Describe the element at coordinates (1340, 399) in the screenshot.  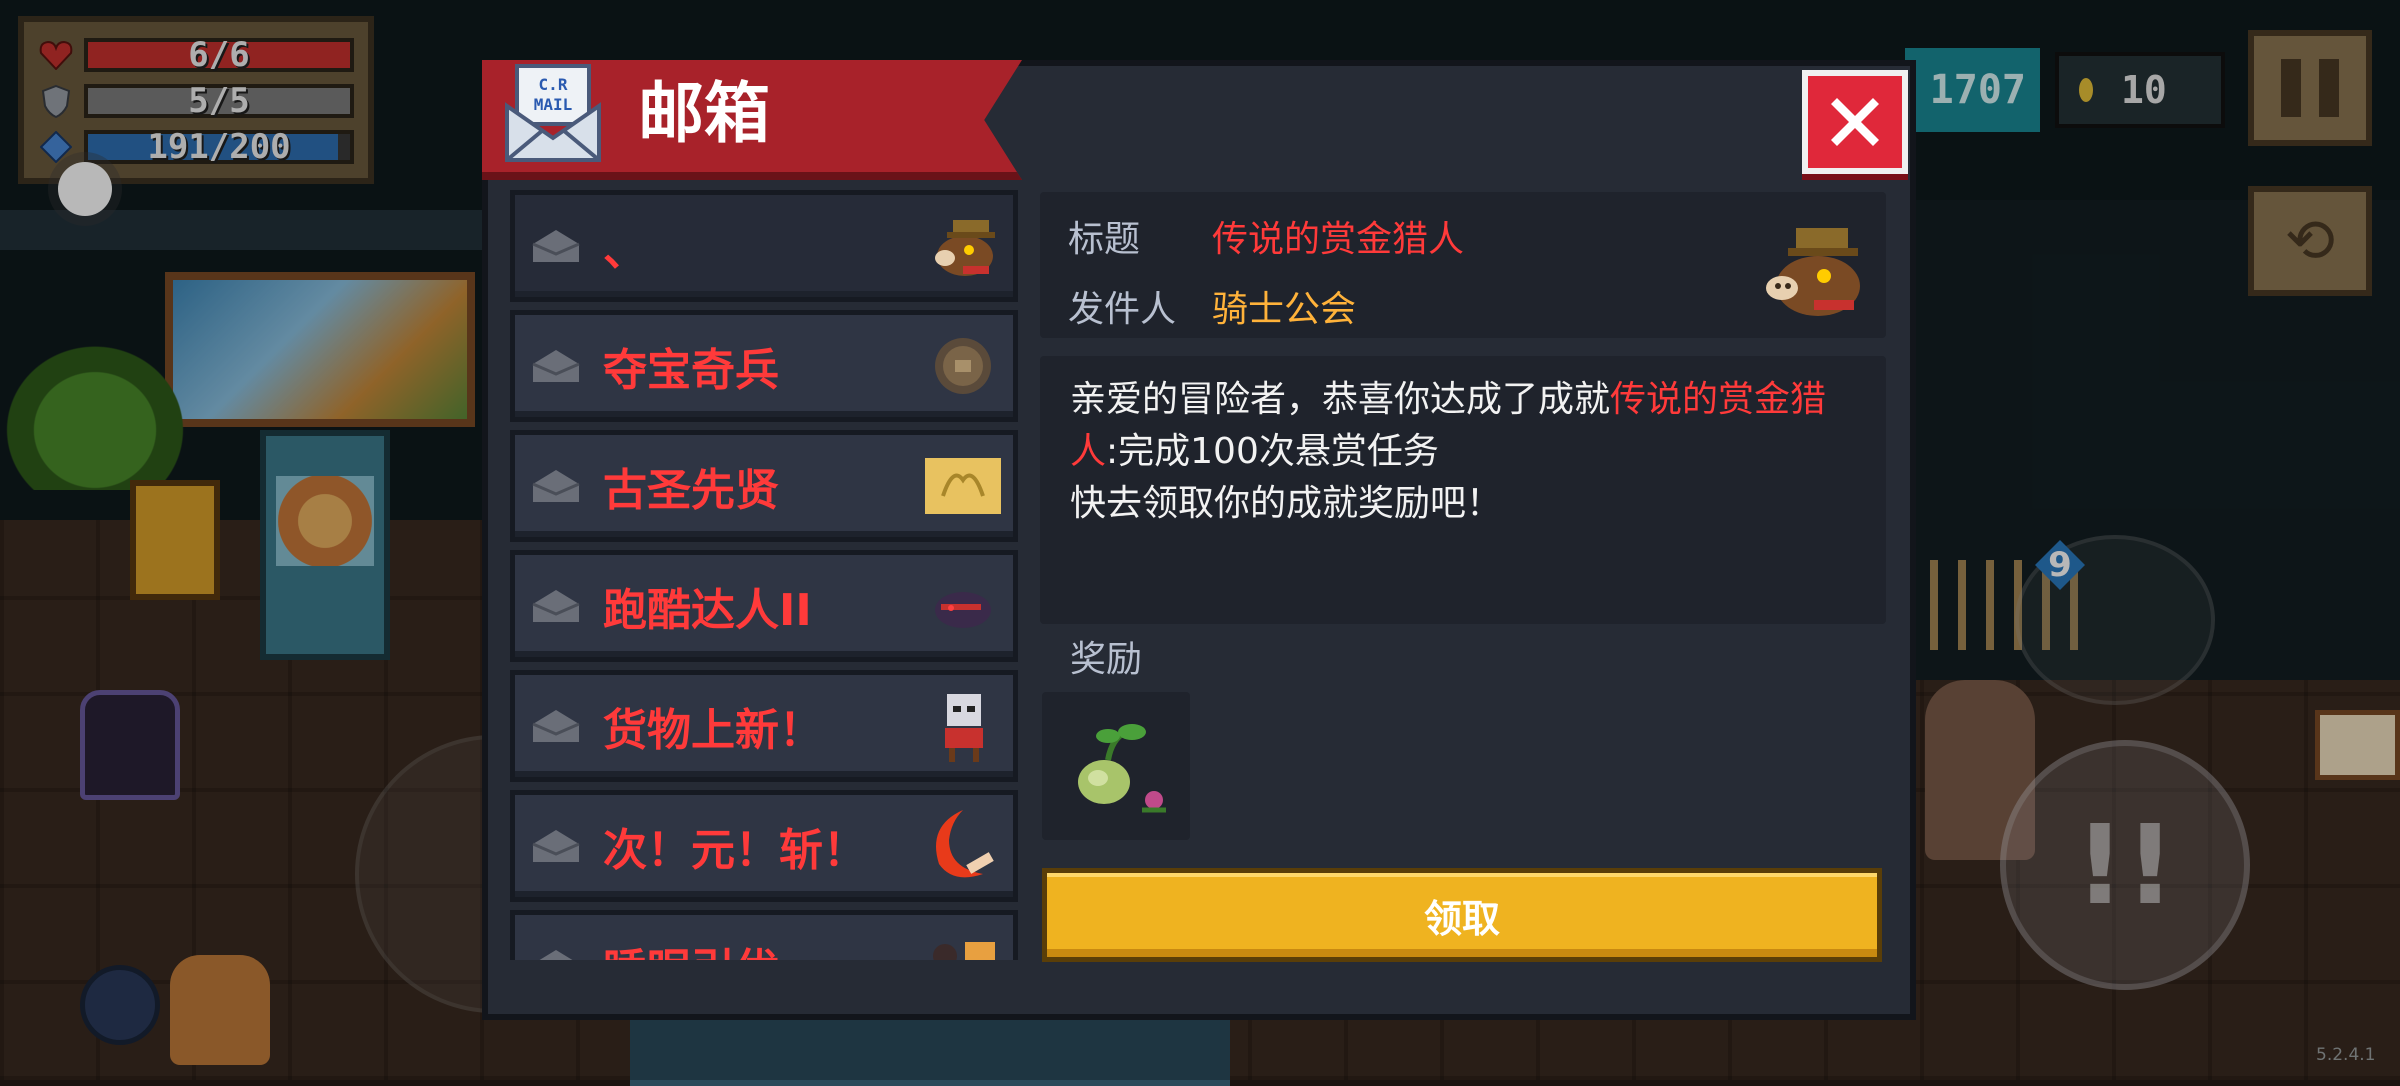
I see `body-text-prefix: 亲爱的冒险者，恭喜你达成了成就` at that location.